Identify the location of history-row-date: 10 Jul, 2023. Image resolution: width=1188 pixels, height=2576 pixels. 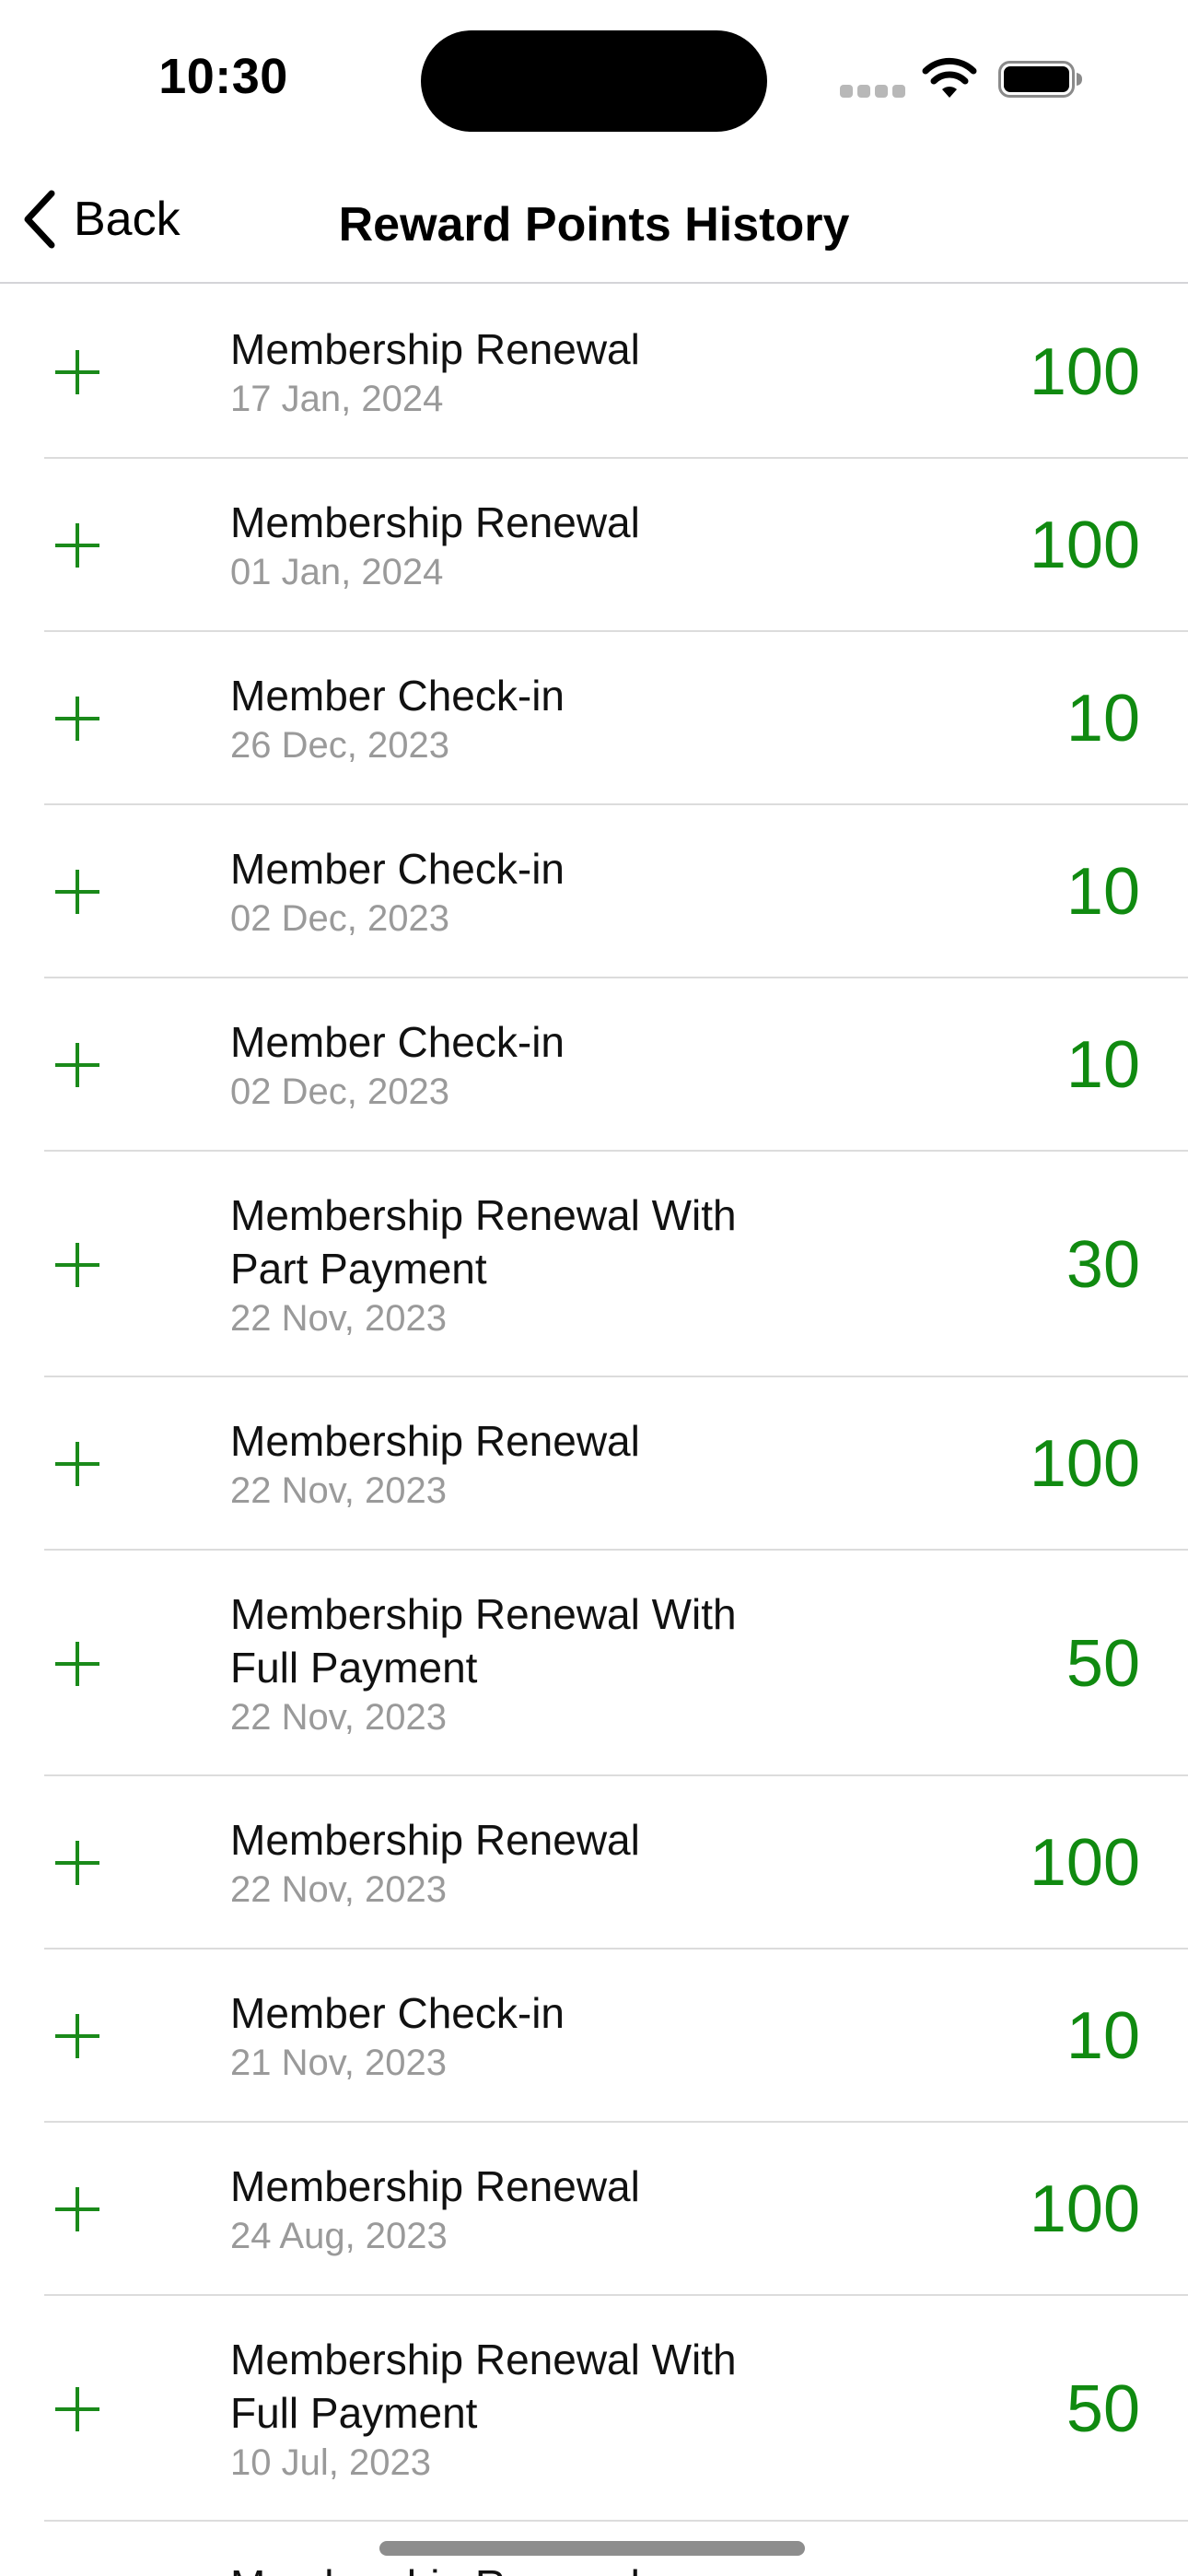
(330, 2462).